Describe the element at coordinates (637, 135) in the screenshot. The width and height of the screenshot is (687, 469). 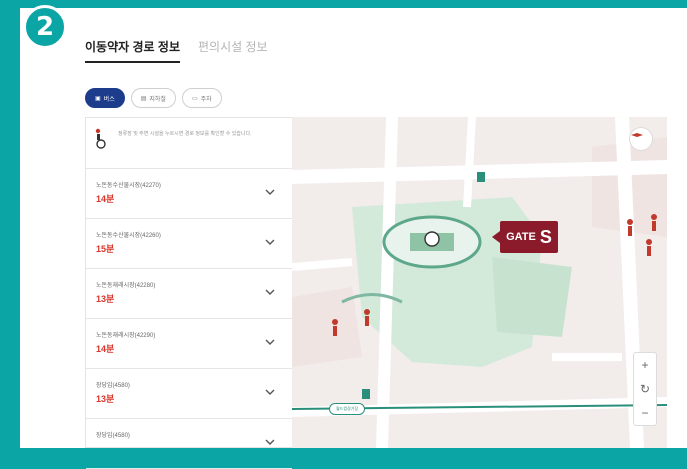
I see `compass-icon` at that location.